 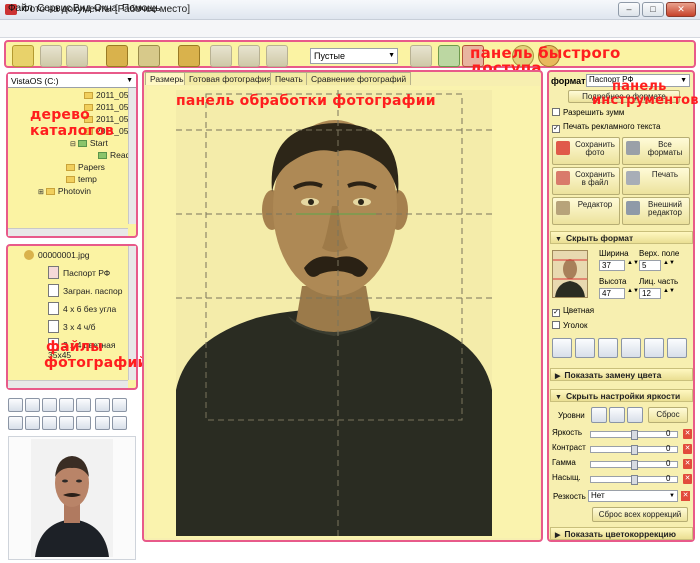 What do you see at coordinates (573, 311) in the screenshot?
I see `color-checkbox: ✓ Цветная` at bounding box center [573, 311].